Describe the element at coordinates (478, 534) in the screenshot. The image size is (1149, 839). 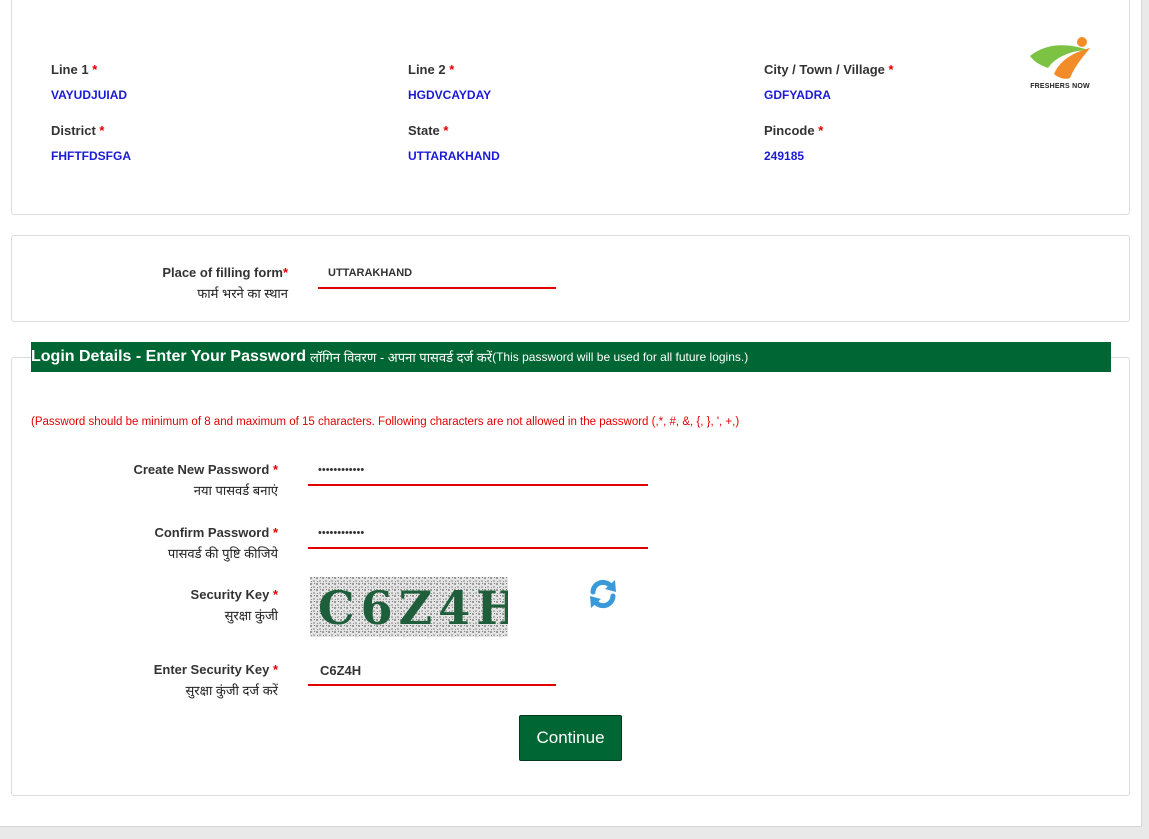
I see `confirm-password-input` at that location.